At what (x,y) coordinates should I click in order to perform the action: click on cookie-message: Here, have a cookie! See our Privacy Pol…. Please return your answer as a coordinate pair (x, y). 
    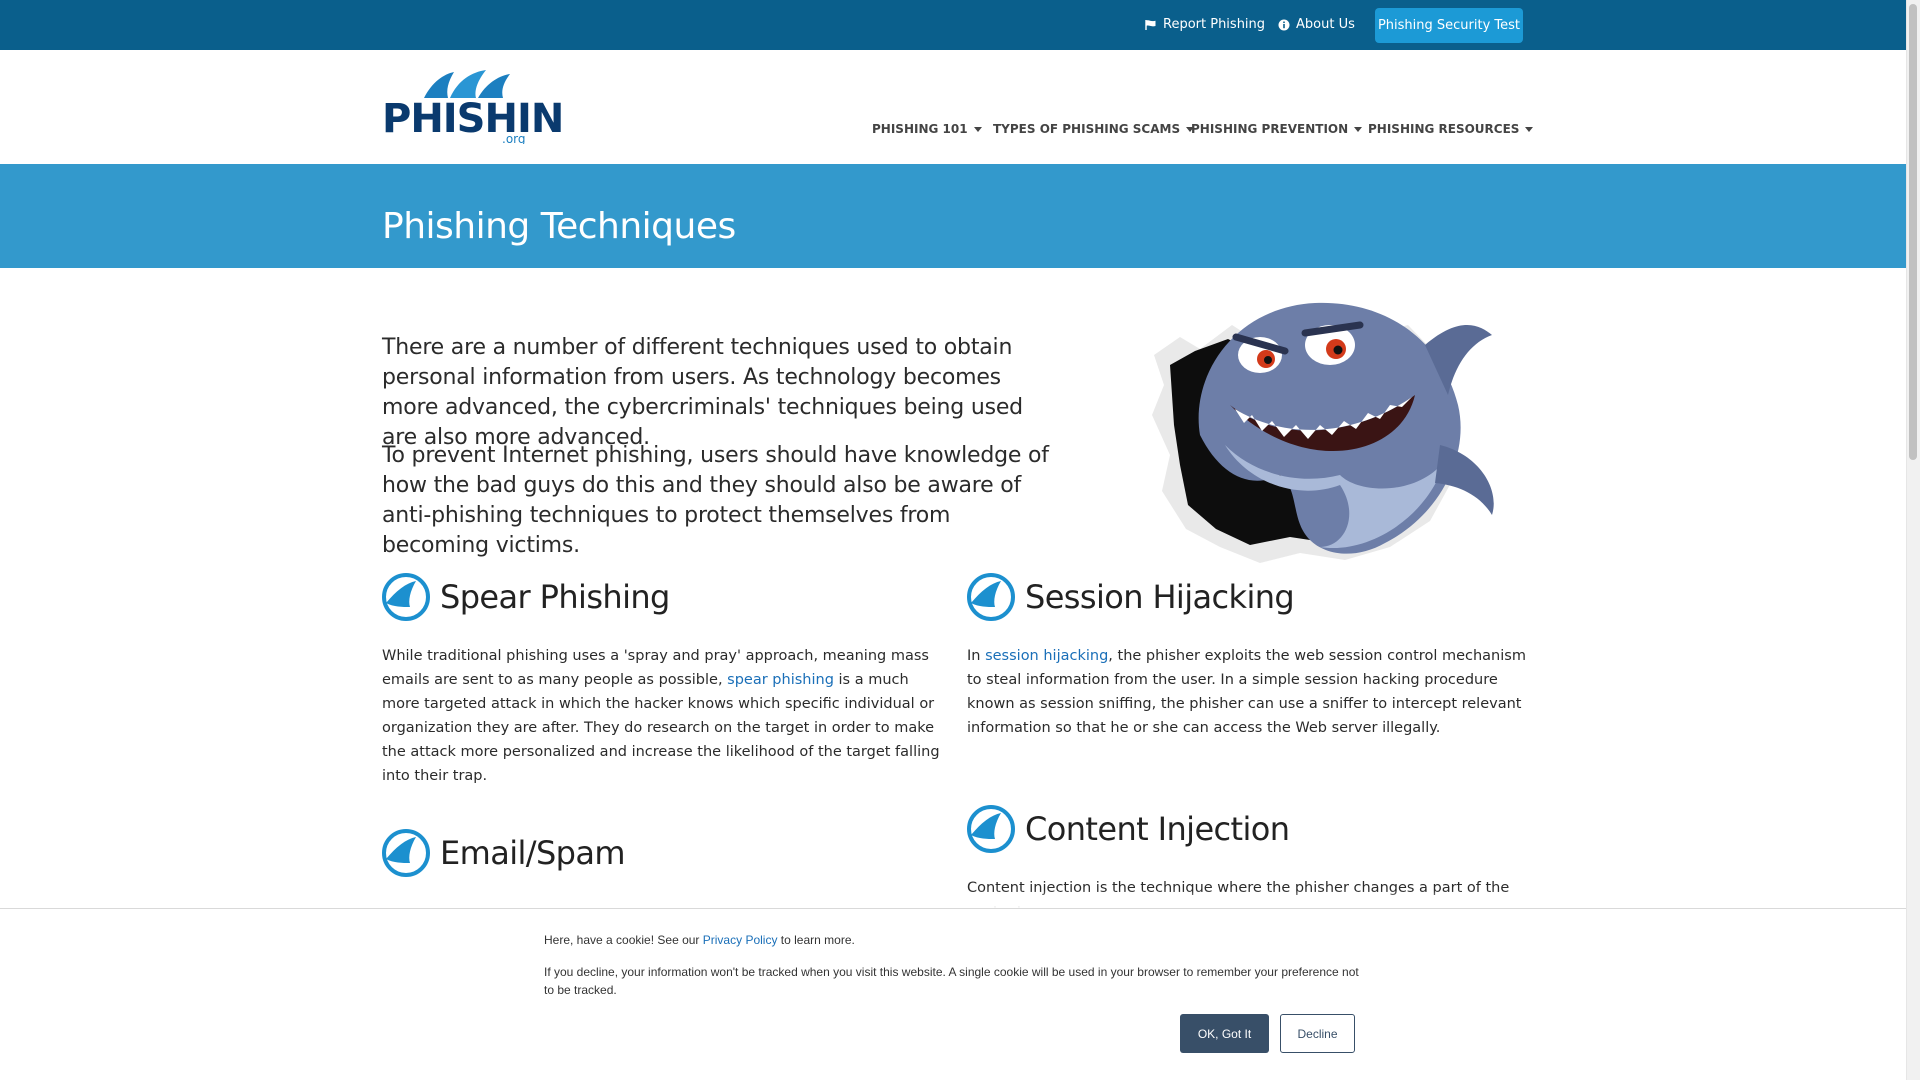
    Looking at the image, I should click on (699, 940).